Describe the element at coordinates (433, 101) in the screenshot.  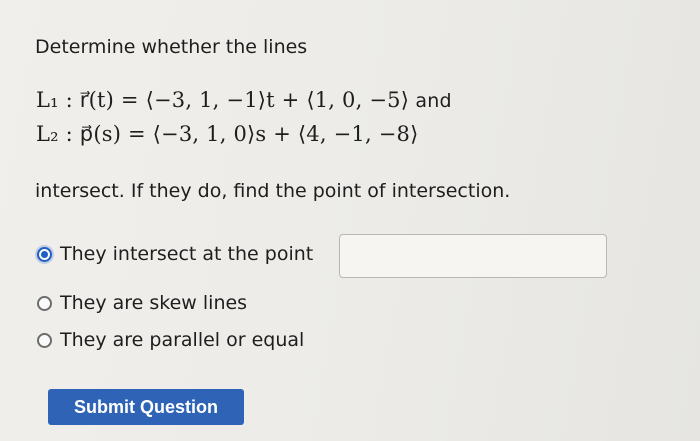
I see `line-connector: and` at that location.